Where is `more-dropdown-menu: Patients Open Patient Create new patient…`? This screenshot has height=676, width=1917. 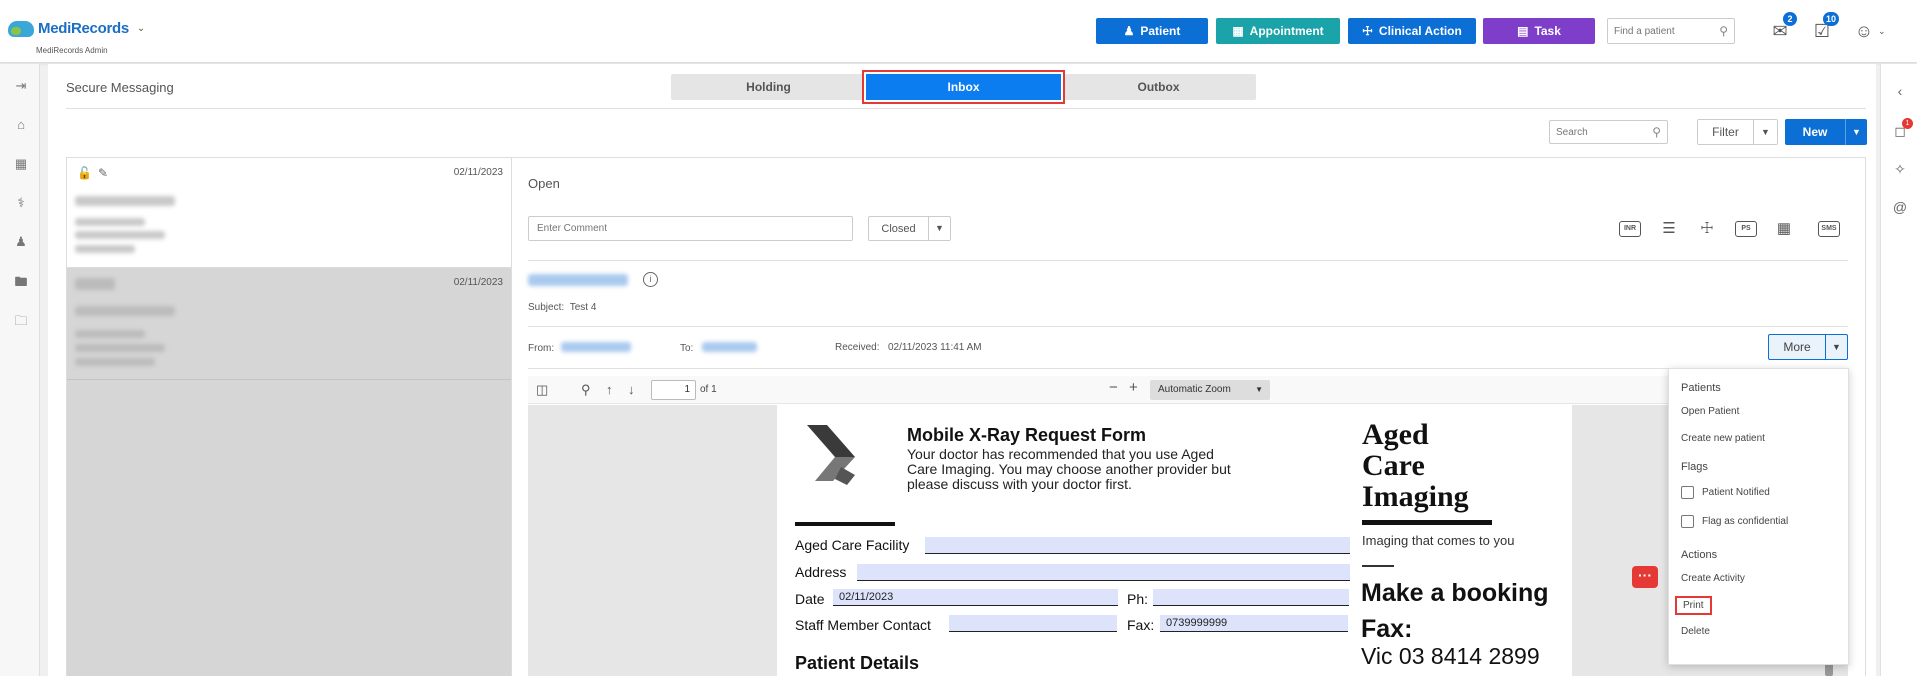 more-dropdown-menu: Patients Open Patient Create new patient… is located at coordinates (1758, 516).